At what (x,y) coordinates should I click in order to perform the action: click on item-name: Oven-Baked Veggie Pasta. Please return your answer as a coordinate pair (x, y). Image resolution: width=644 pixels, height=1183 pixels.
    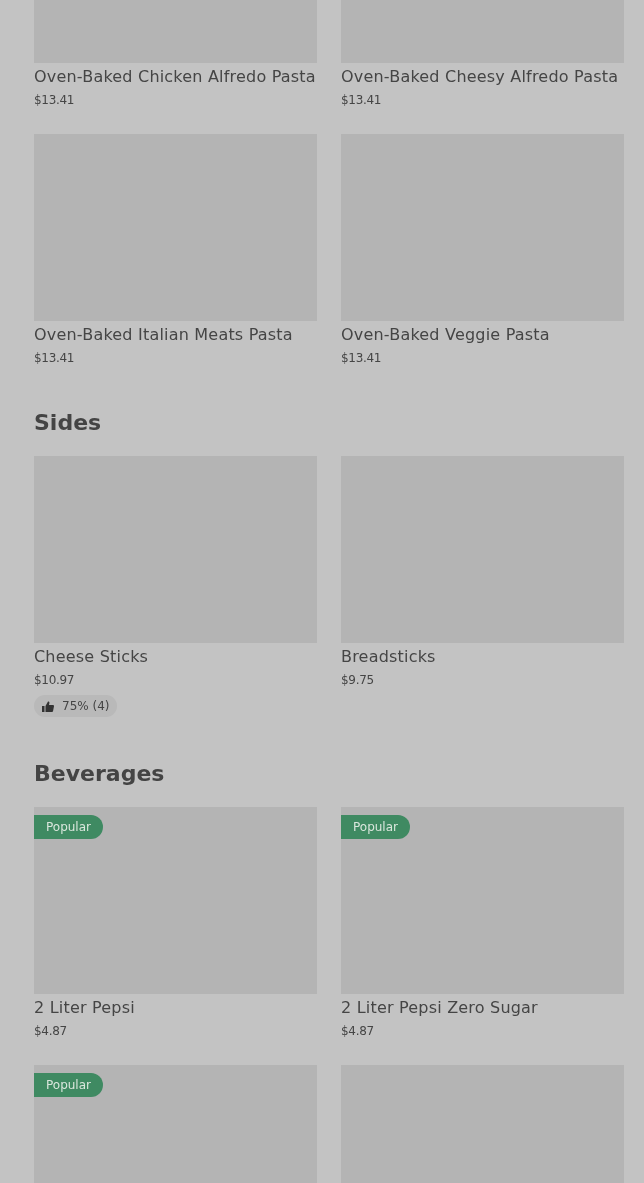
    Looking at the image, I should click on (482, 335).